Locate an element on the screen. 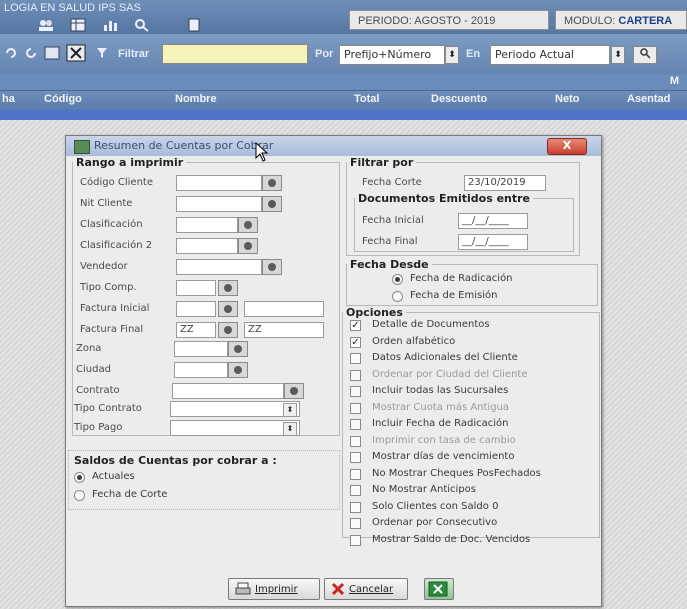  imprimir-button: Imprimir is located at coordinates (274, 589).